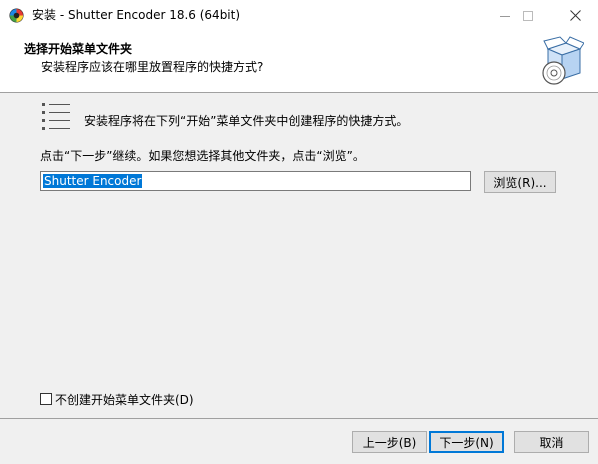  Describe the element at coordinates (563, 60) in the screenshot. I see `installer-box-disc-icon` at that location.